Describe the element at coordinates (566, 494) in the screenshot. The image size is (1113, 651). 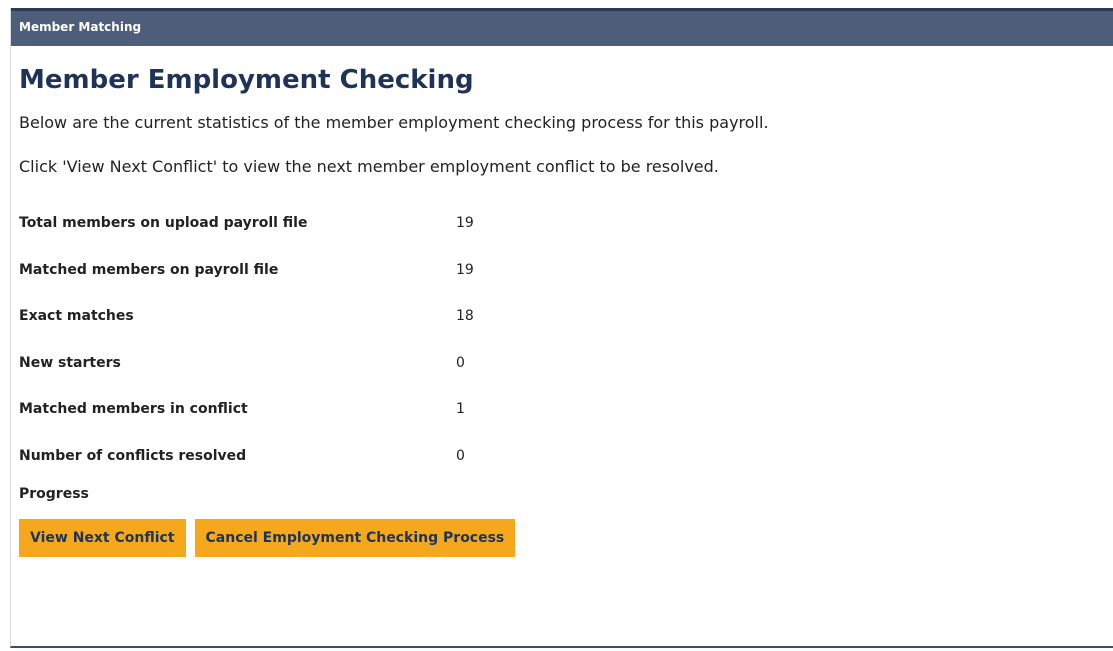
I see `progress-row: Progress` at that location.